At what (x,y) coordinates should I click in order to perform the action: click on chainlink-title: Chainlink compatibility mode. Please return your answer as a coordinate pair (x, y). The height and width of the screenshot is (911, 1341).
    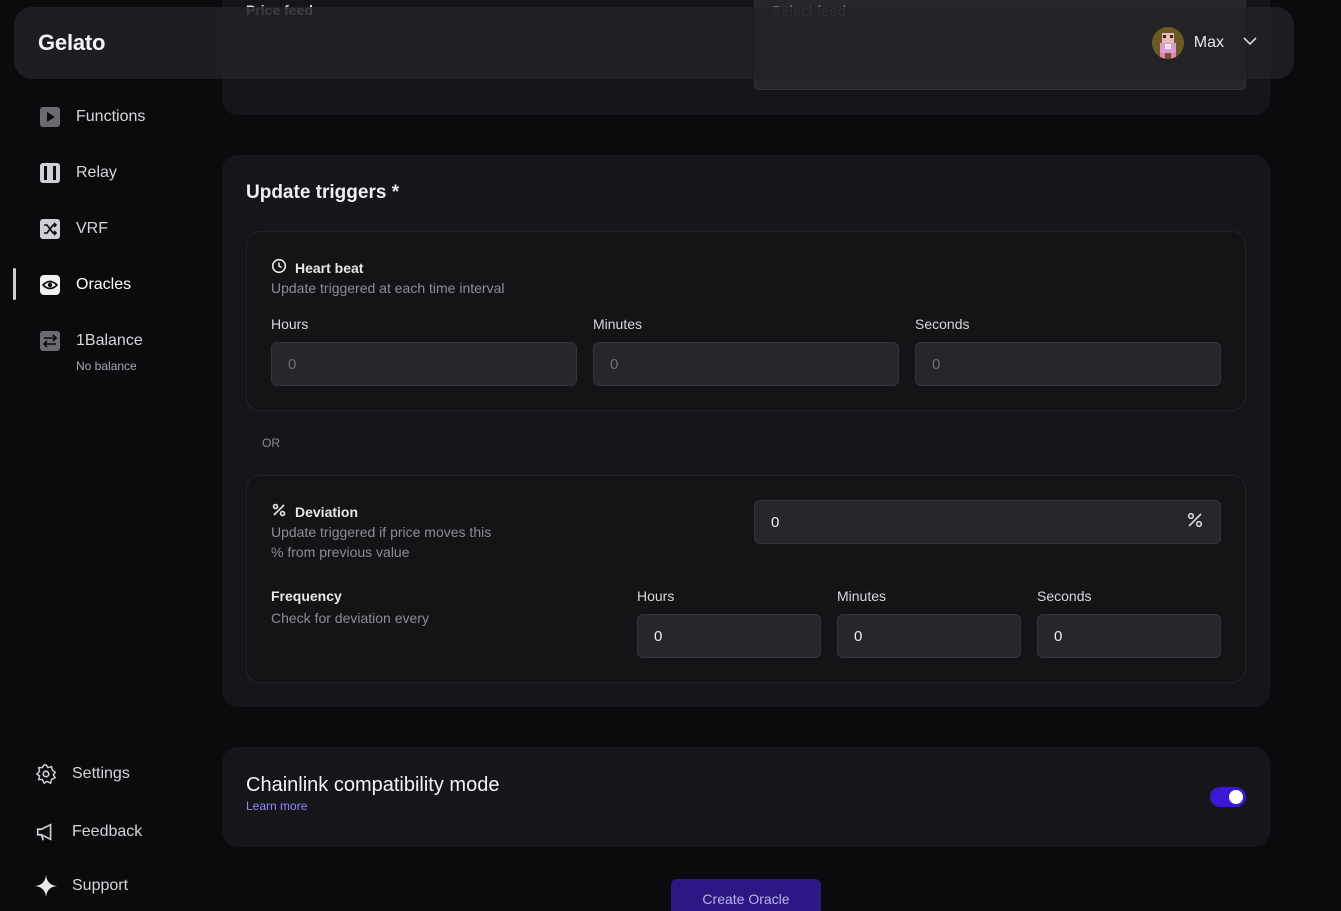
    Looking at the image, I should click on (373, 785).